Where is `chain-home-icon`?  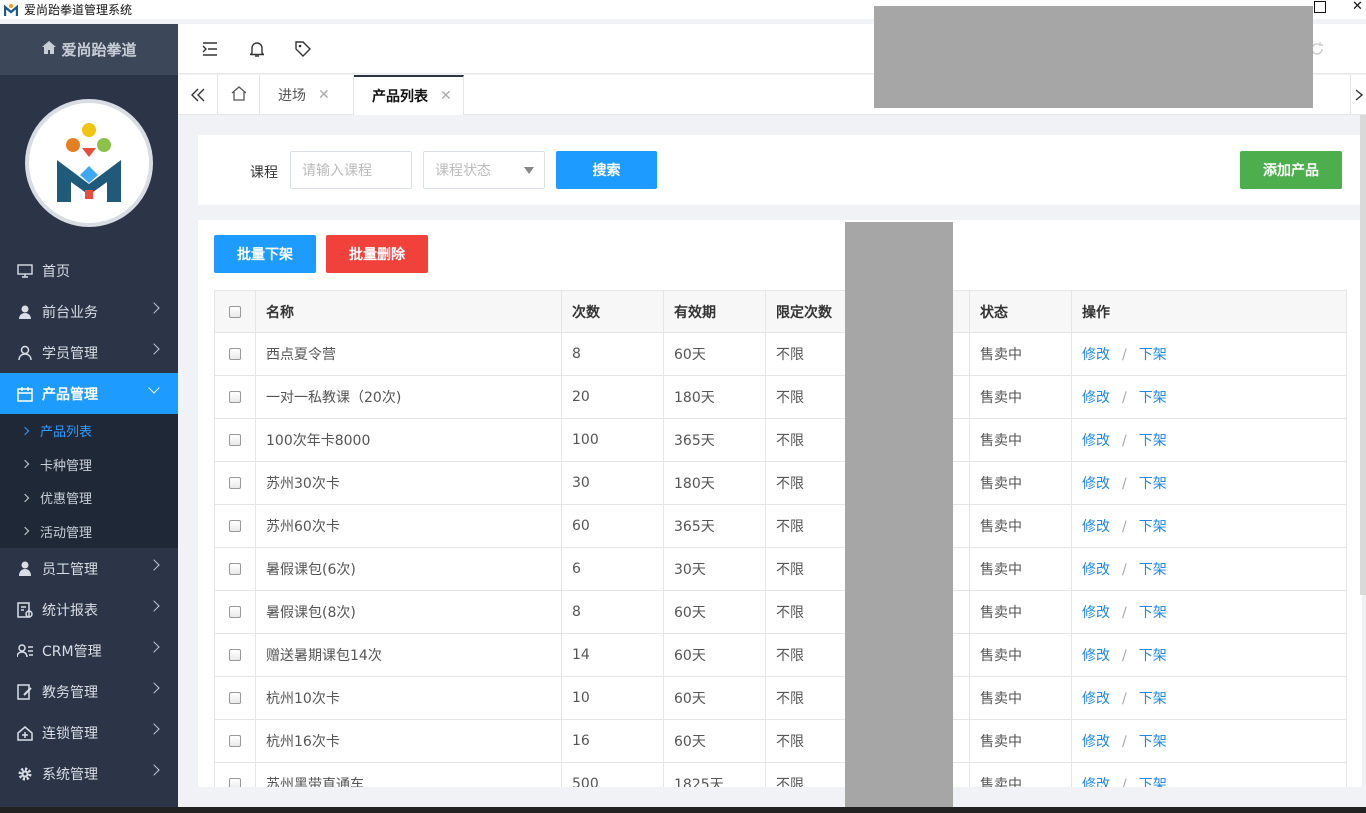 chain-home-icon is located at coordinates (25, 733).